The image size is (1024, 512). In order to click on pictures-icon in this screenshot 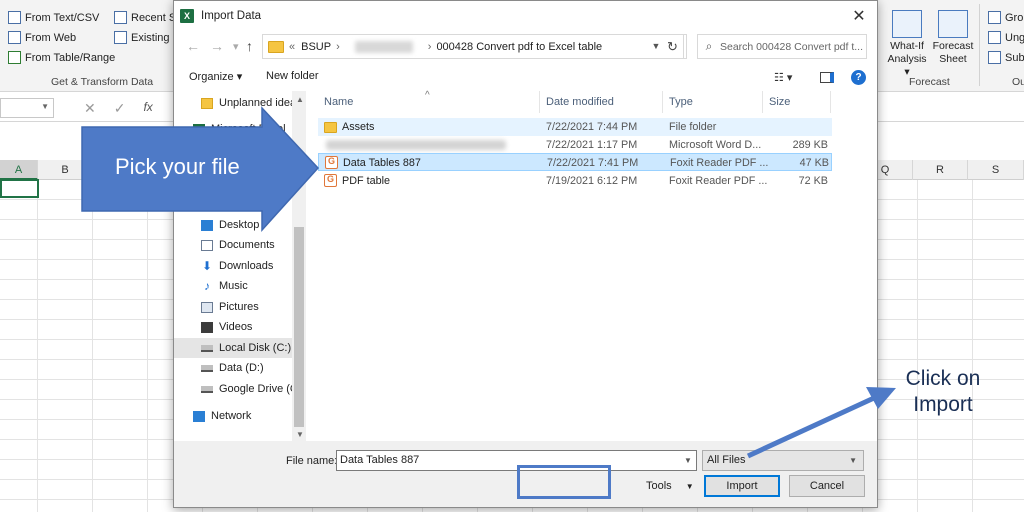, I will do `click(207, 307)`.